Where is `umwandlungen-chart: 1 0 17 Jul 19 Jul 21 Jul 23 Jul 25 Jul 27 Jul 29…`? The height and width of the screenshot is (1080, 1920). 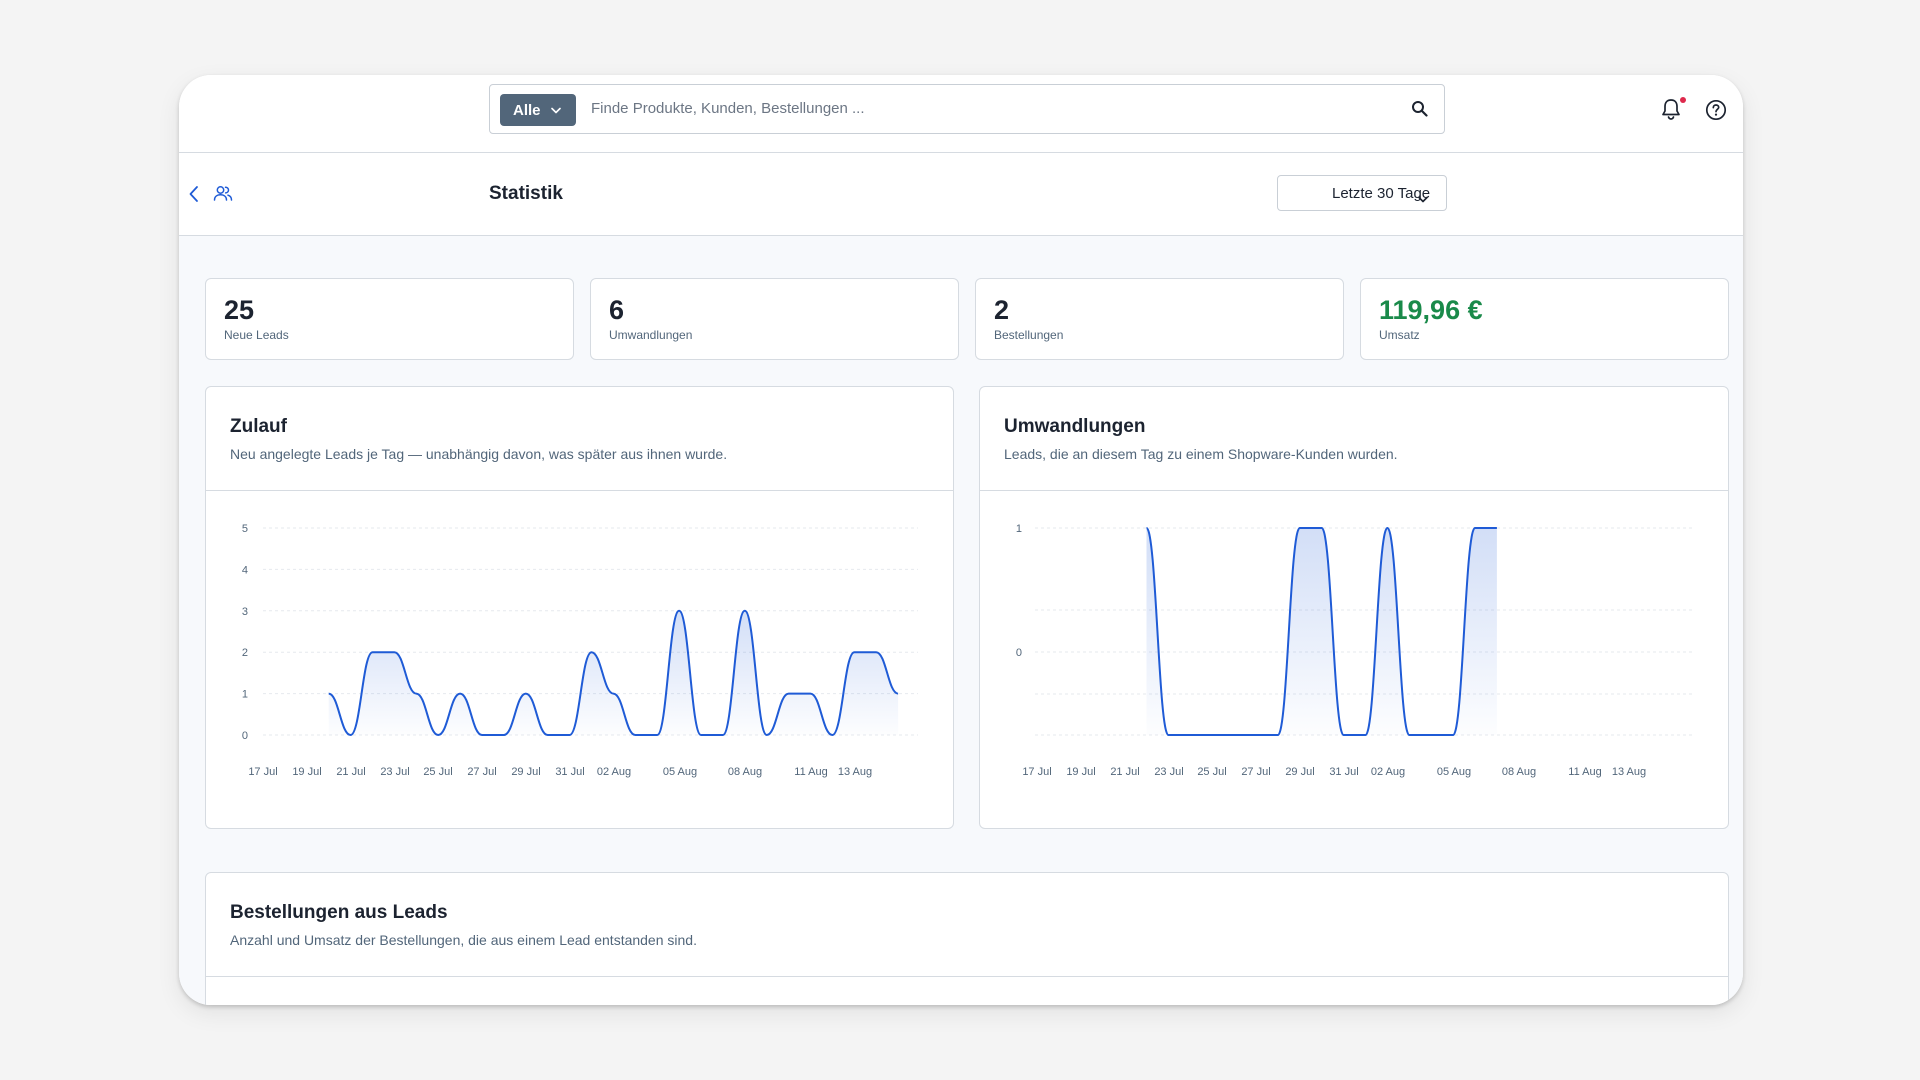
umwandlungen-chart: 1 0 17 Jul 19 Jul 21 Jul 23 Jul 25 Jul 27 Jul 29… is located at coordinates (1354, 650).